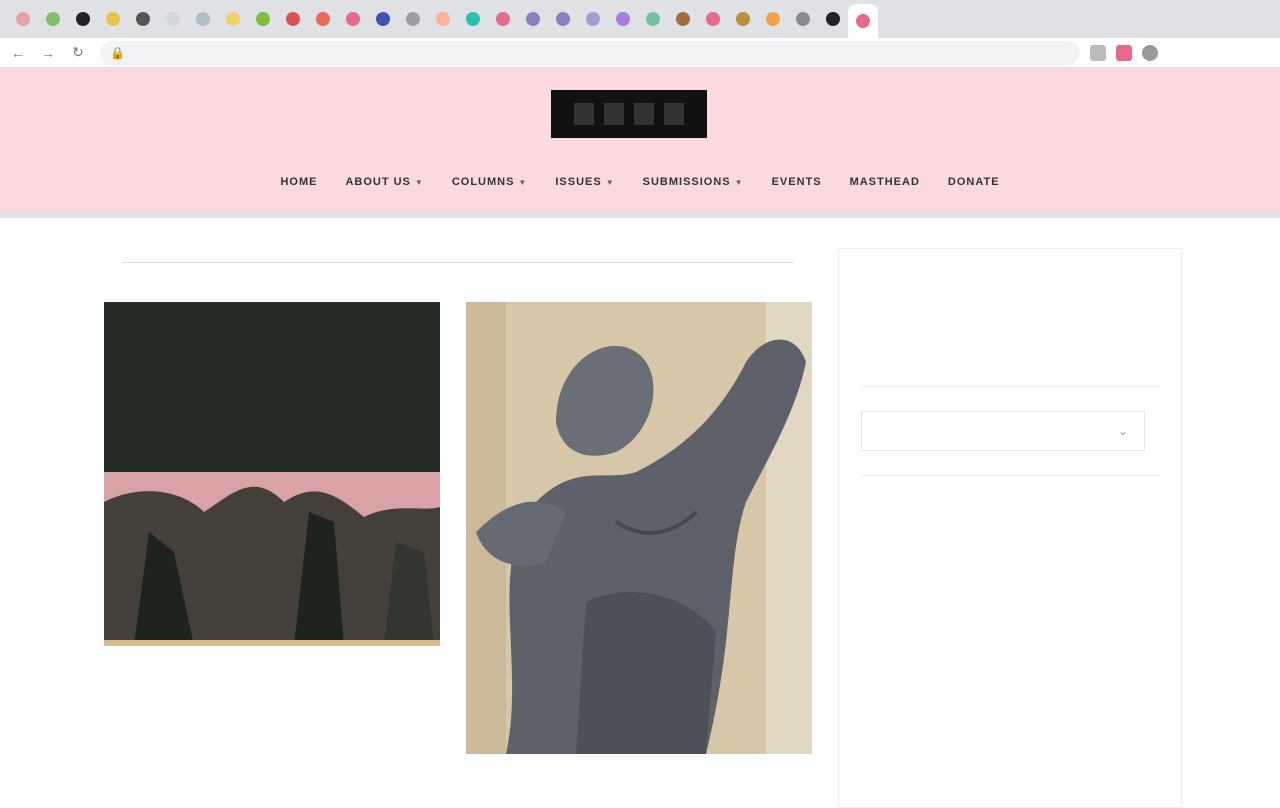  I want to click on menu-item-columns: Columns ▼, so click(490, 182).